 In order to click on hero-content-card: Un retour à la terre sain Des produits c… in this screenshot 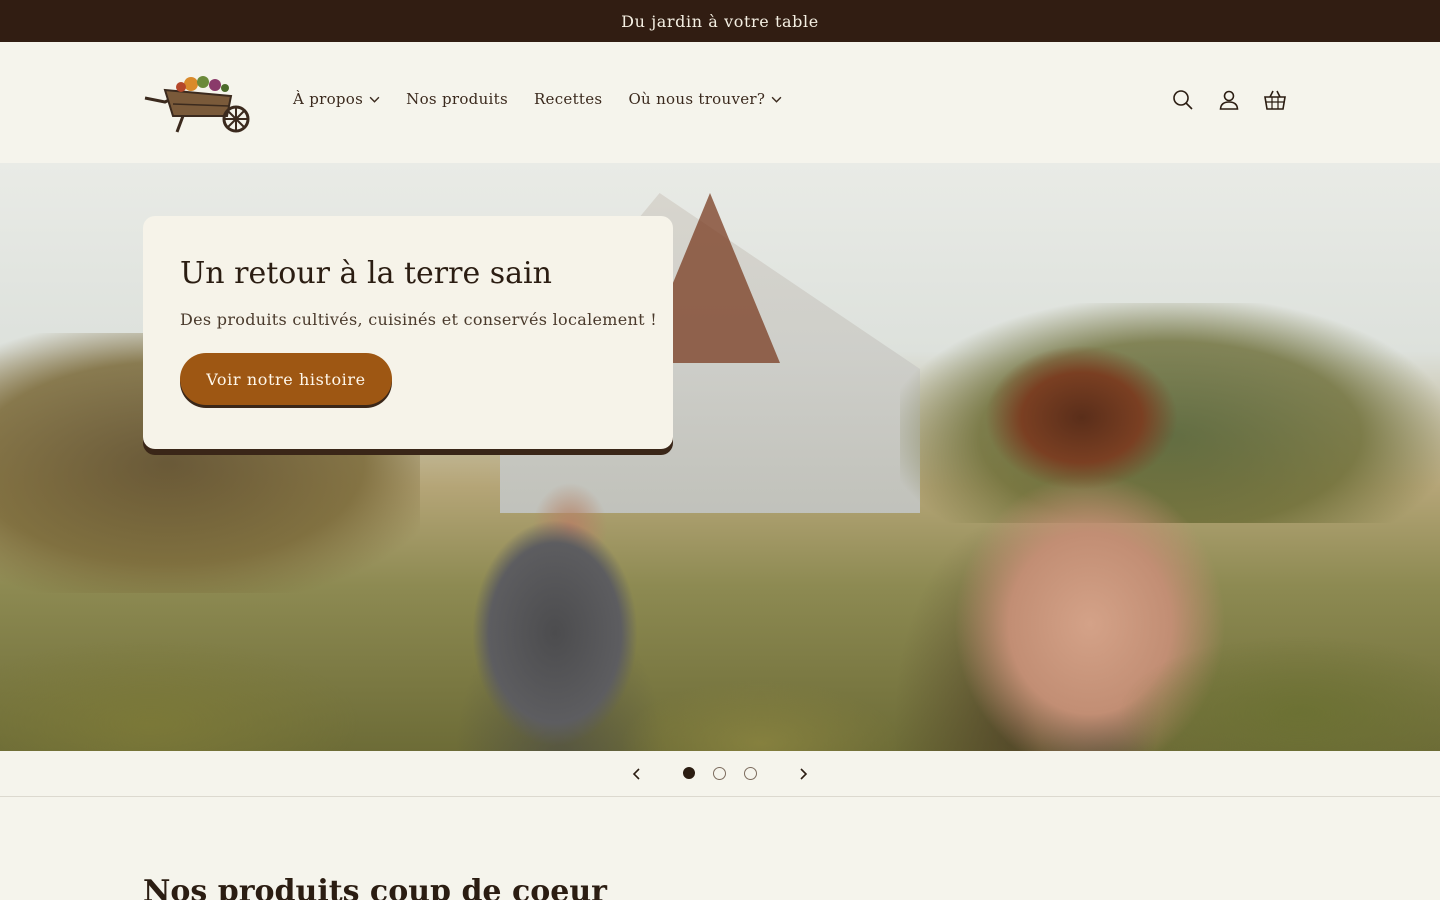, I will do `click(408, 332)`.